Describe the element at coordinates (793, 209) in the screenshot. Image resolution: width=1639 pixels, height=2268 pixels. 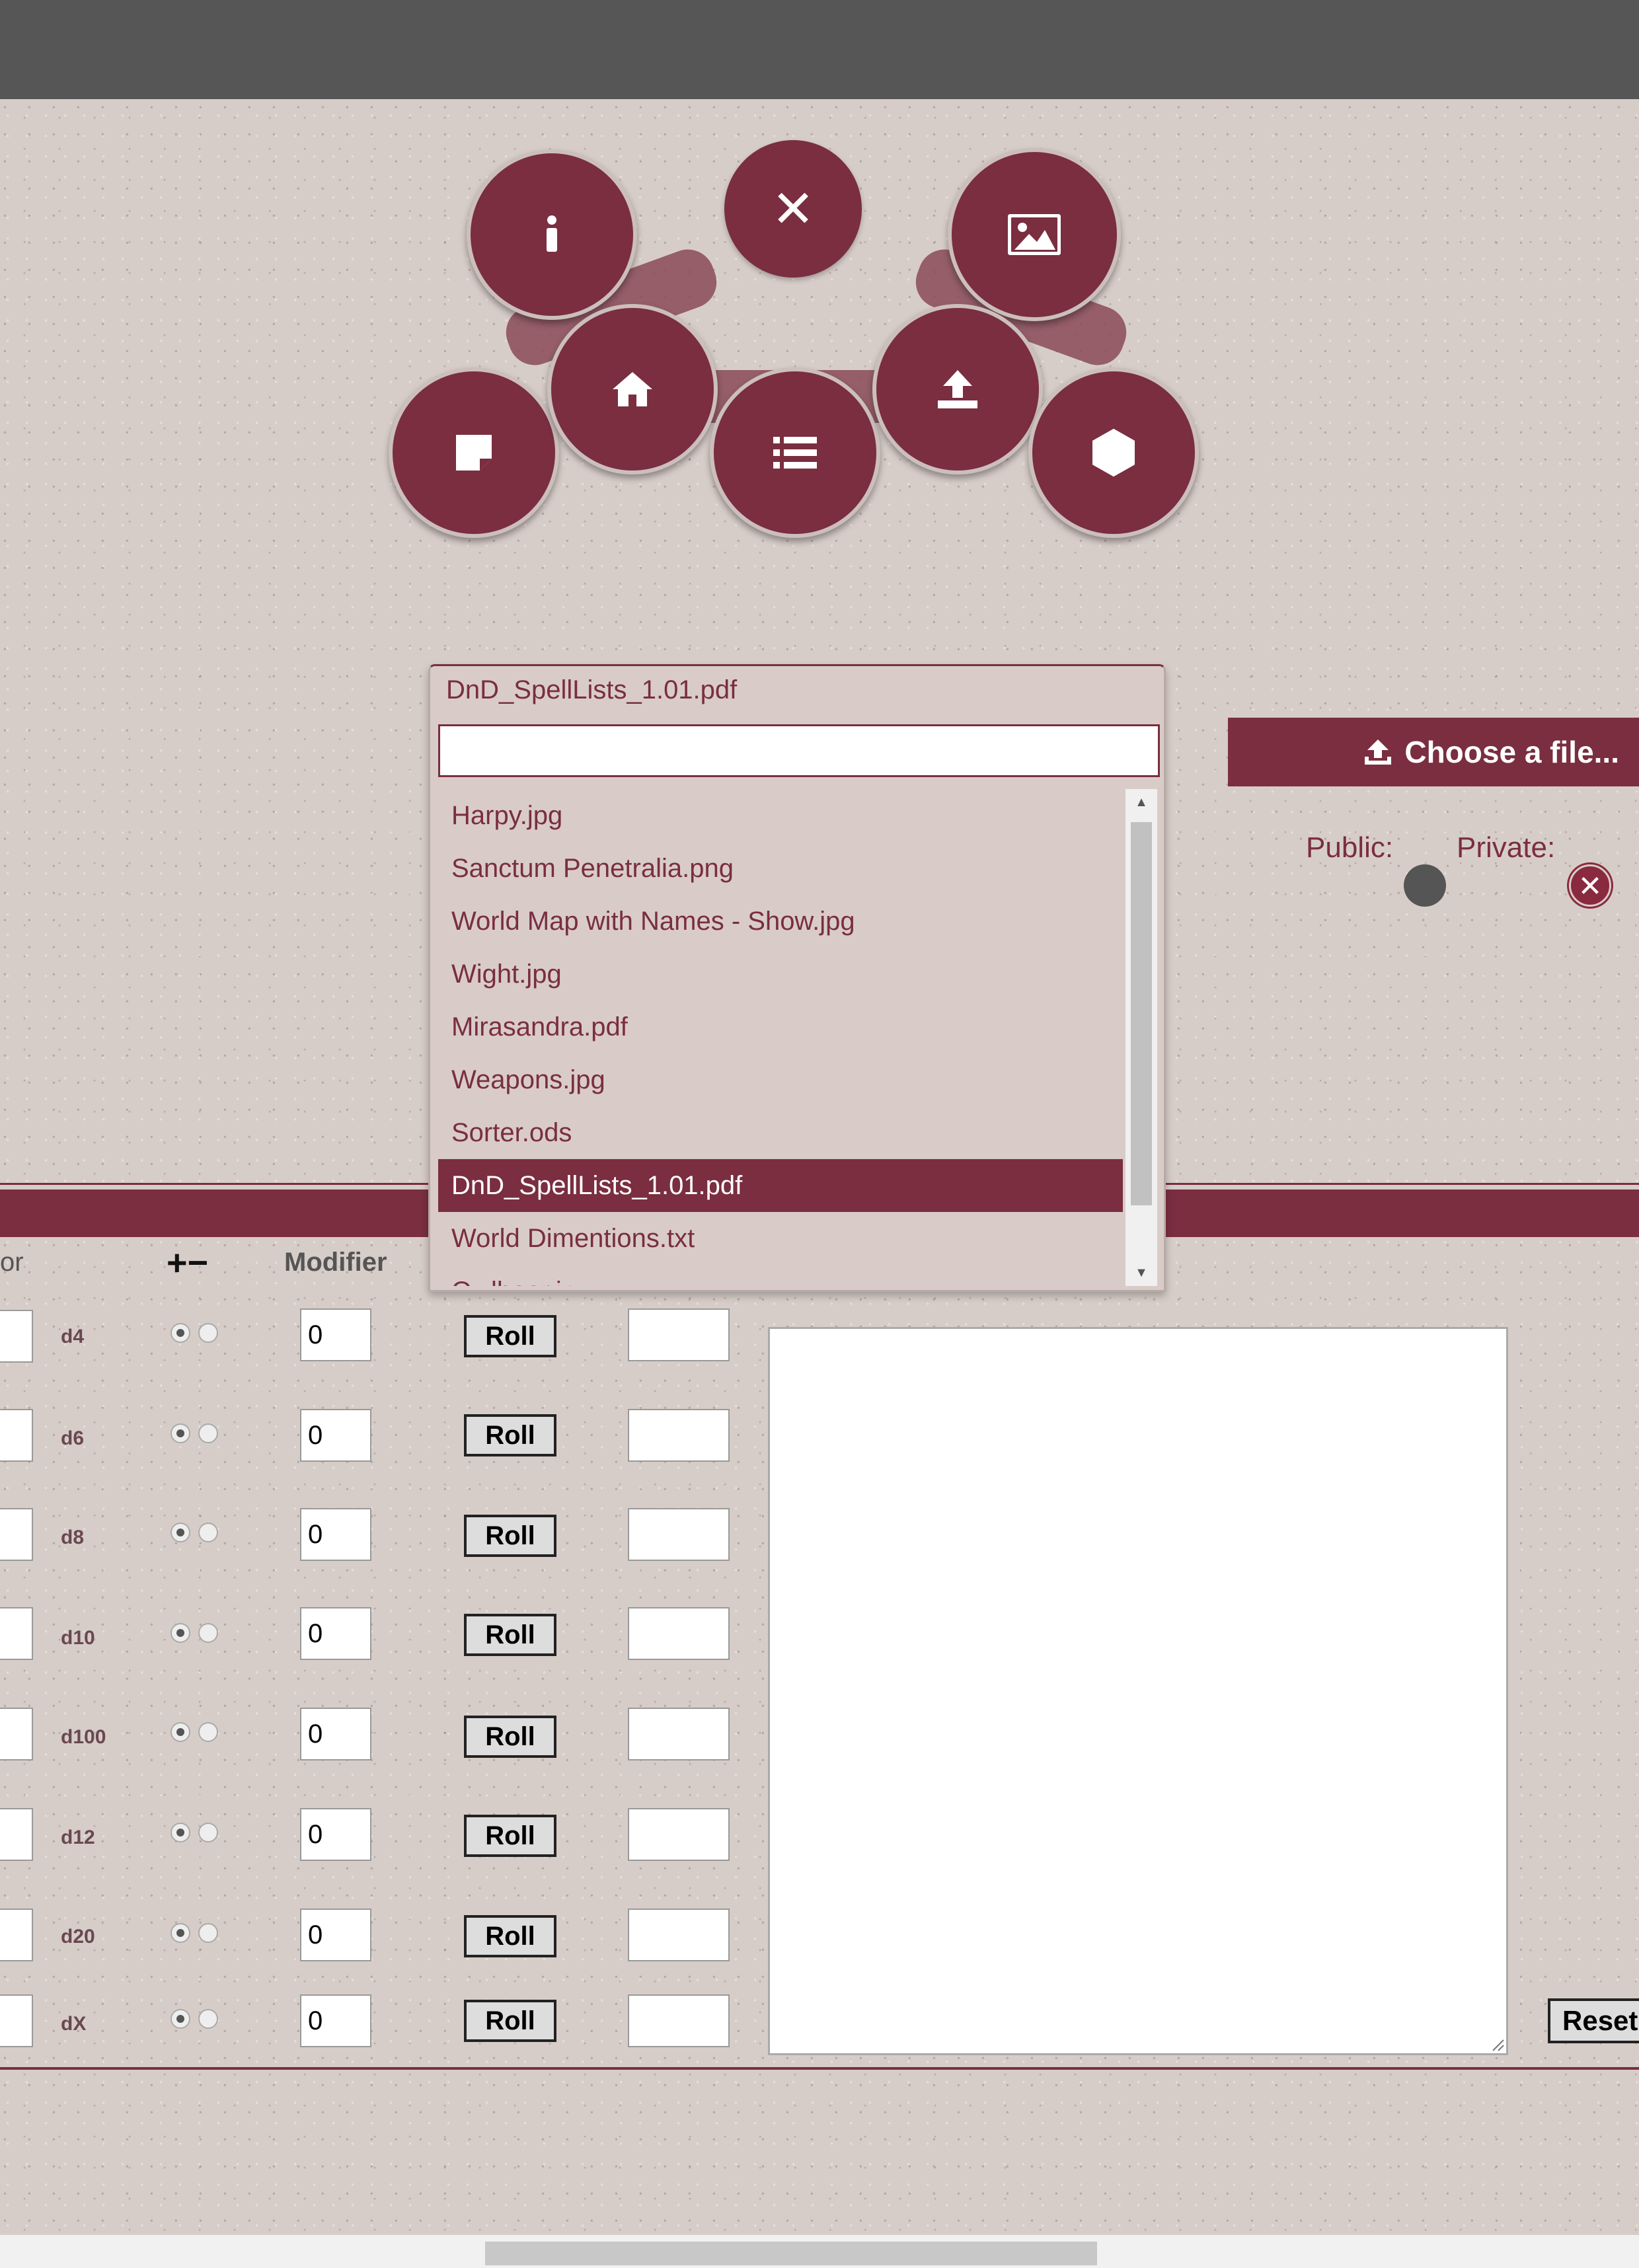
I see `menu-close-button: ✕` at that location.